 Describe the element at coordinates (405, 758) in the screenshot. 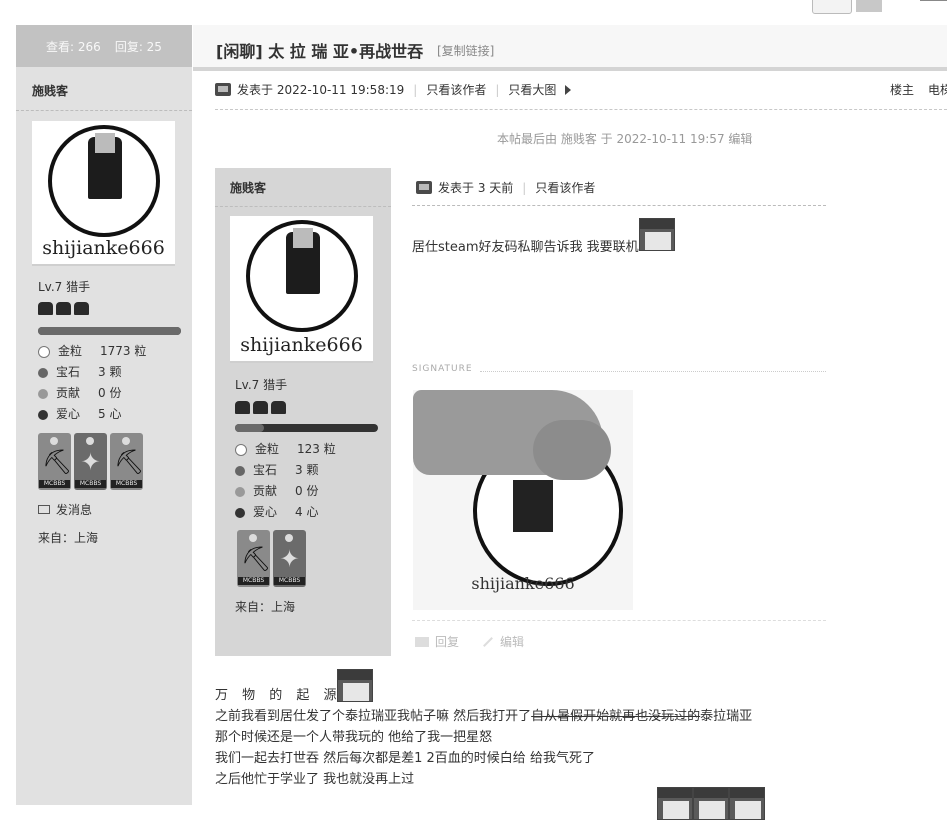

I see `content-line: 我们一起去打世吞 然后每次都是差1 2百血的时候白给 给我气死了` at that location.